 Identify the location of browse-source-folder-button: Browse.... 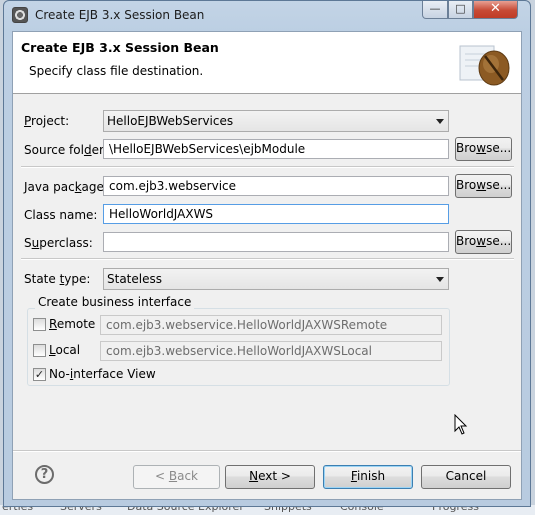
(483, 149).